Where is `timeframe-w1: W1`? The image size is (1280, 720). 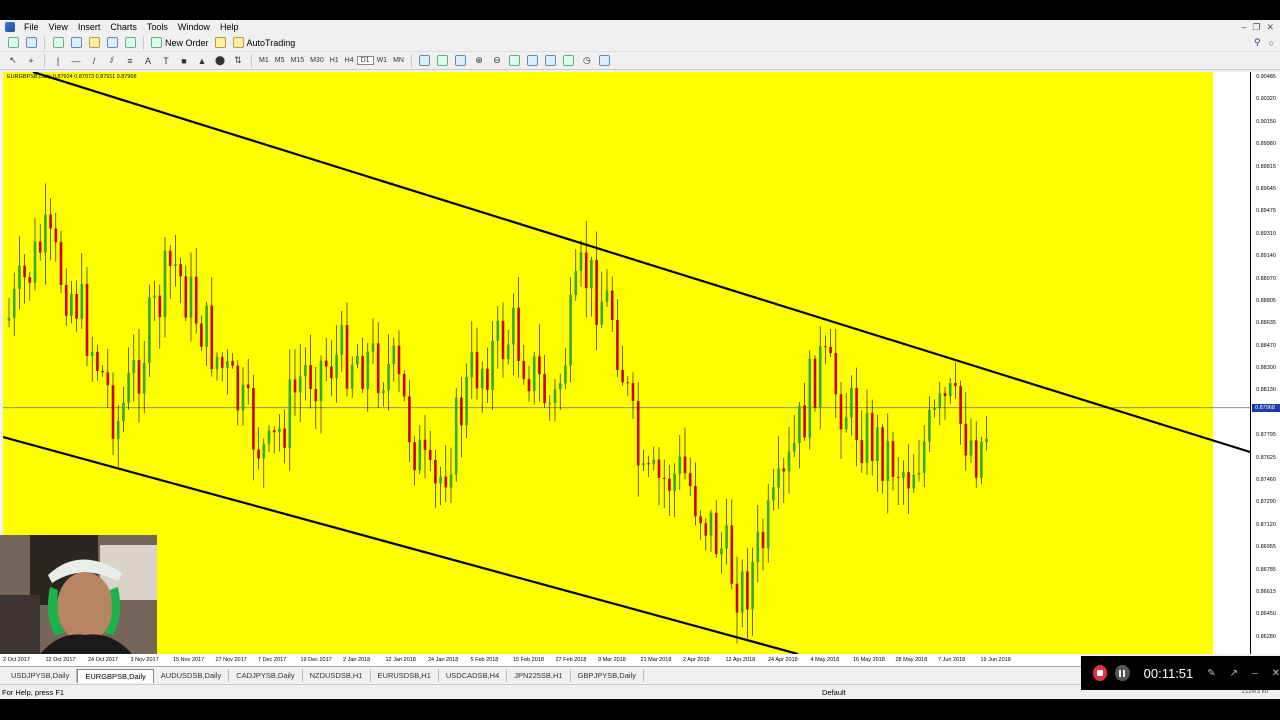
timeframe-w1: W1 is located at coordinates (382, 60).